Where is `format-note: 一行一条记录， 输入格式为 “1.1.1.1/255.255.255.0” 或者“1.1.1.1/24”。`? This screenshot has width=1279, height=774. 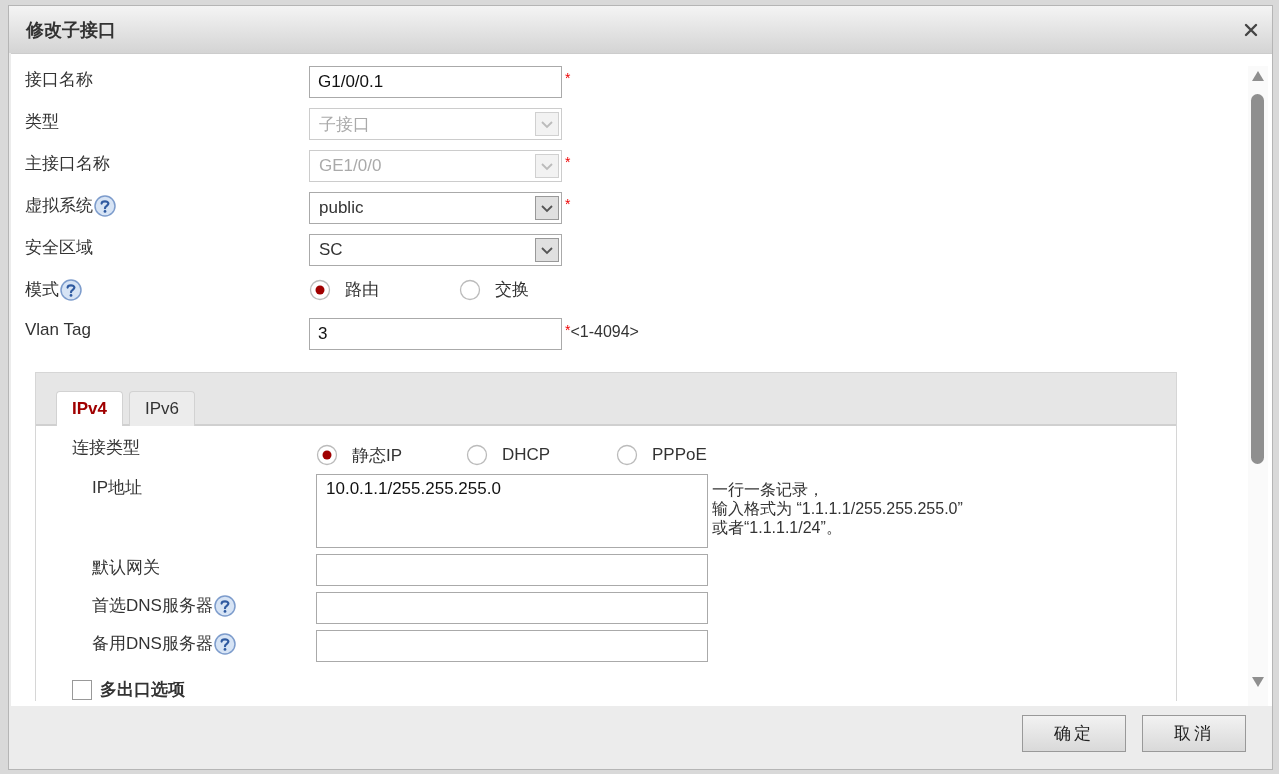 format-note: 一行一条记录， 输入格式为 “1.1.1.1/255.255.255.0” 或者“1.1.1.1/24”。 is located at coordinates (837, 508).